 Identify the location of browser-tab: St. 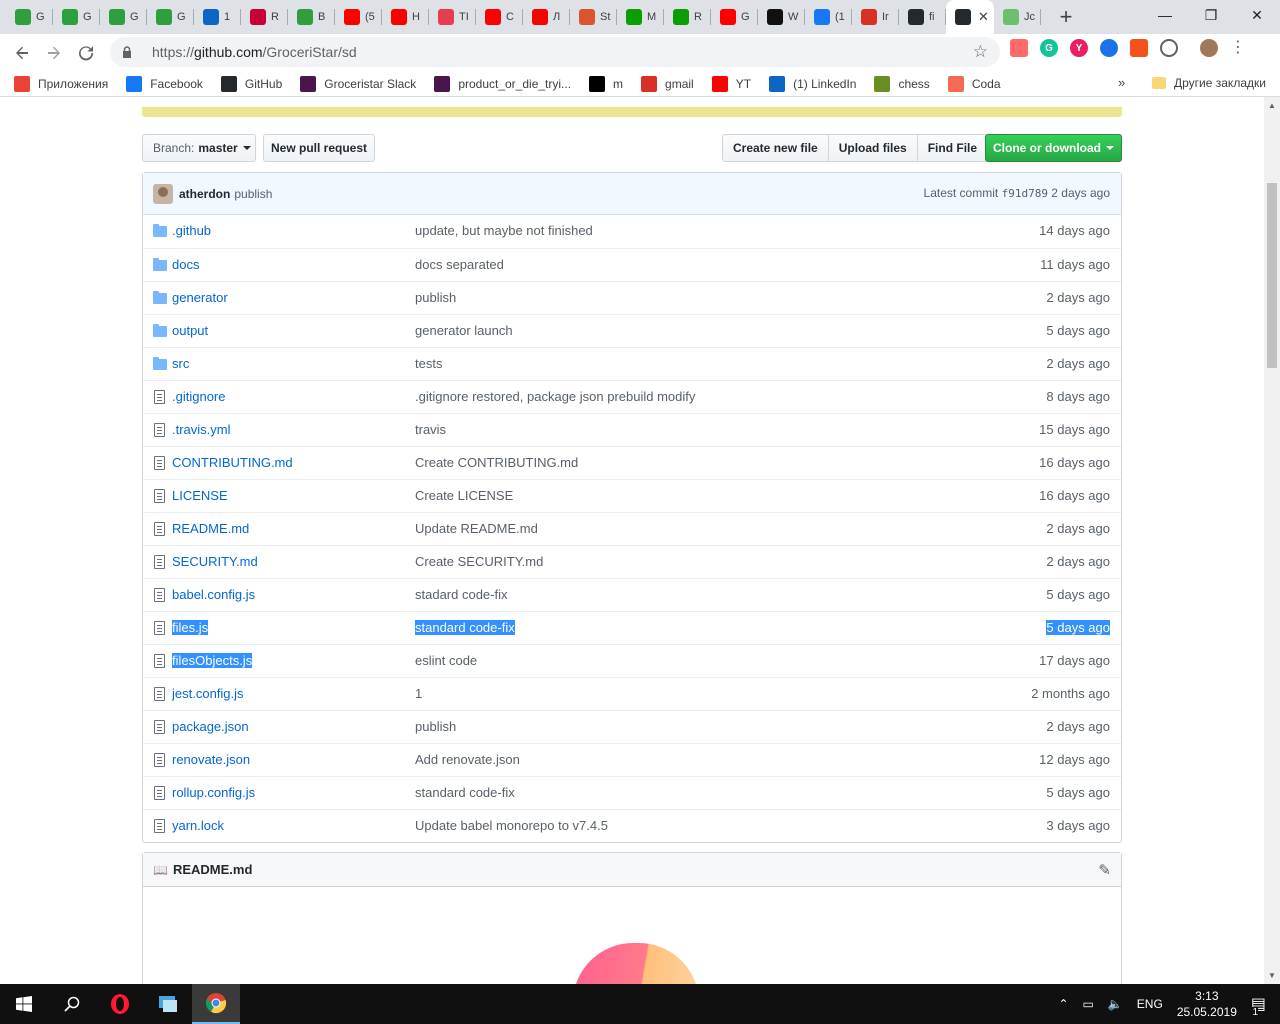
(593, 17).